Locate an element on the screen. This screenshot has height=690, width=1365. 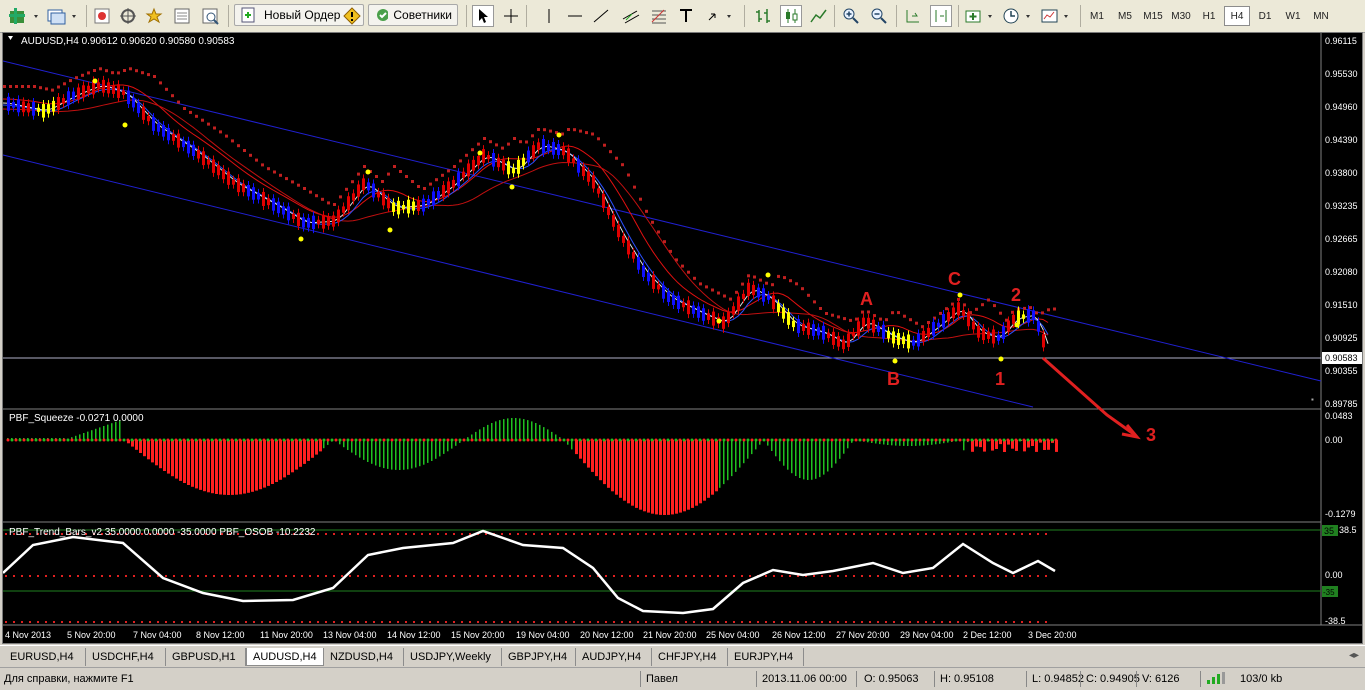
auto-scroll-icon is located at coordinates (913, 16).